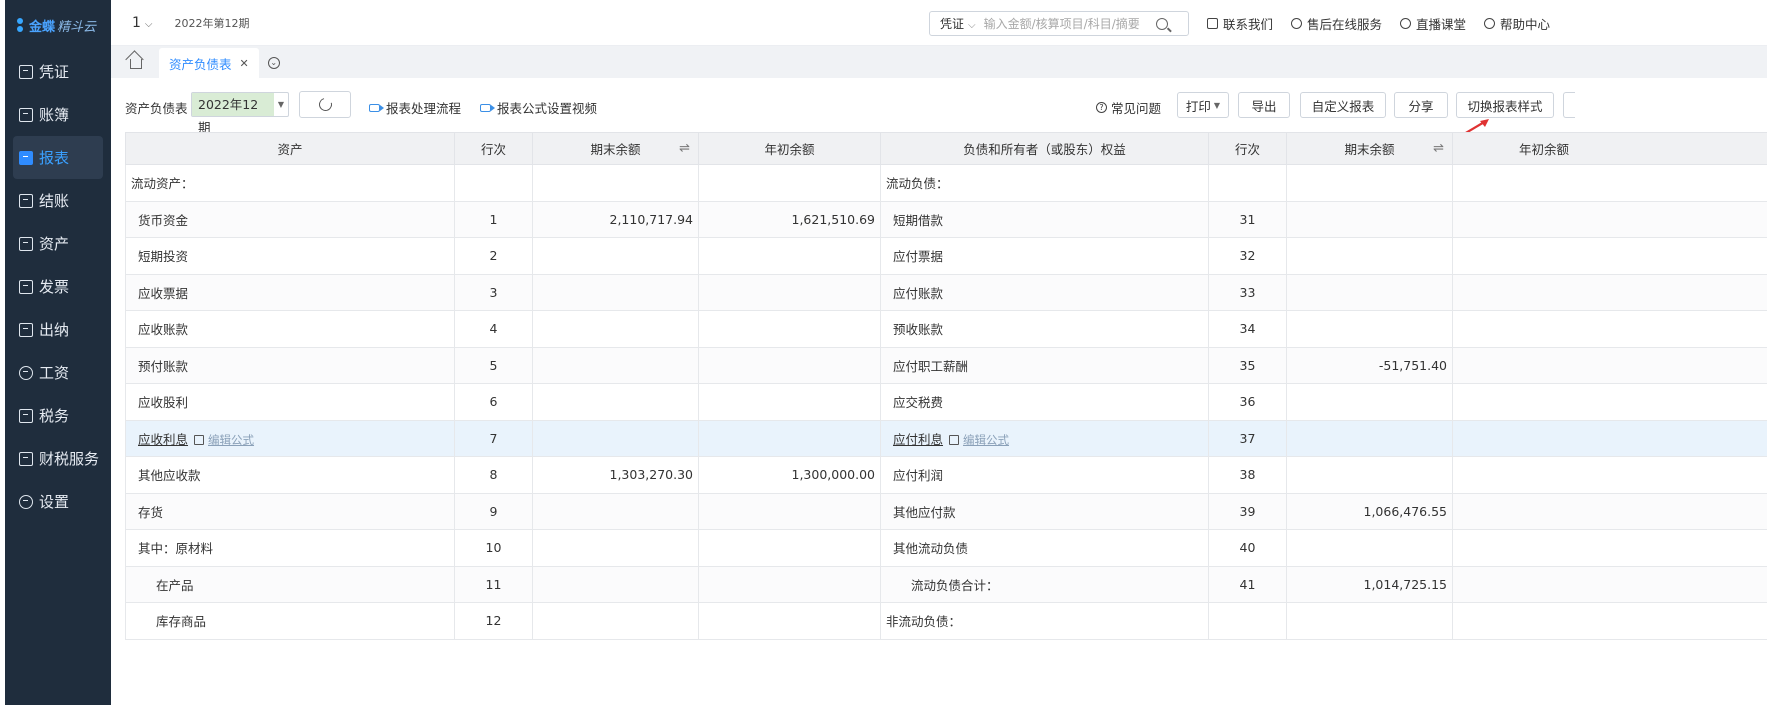  I want to click on table-row: 短期投资 2 应付票据 32, so click(946, 256).